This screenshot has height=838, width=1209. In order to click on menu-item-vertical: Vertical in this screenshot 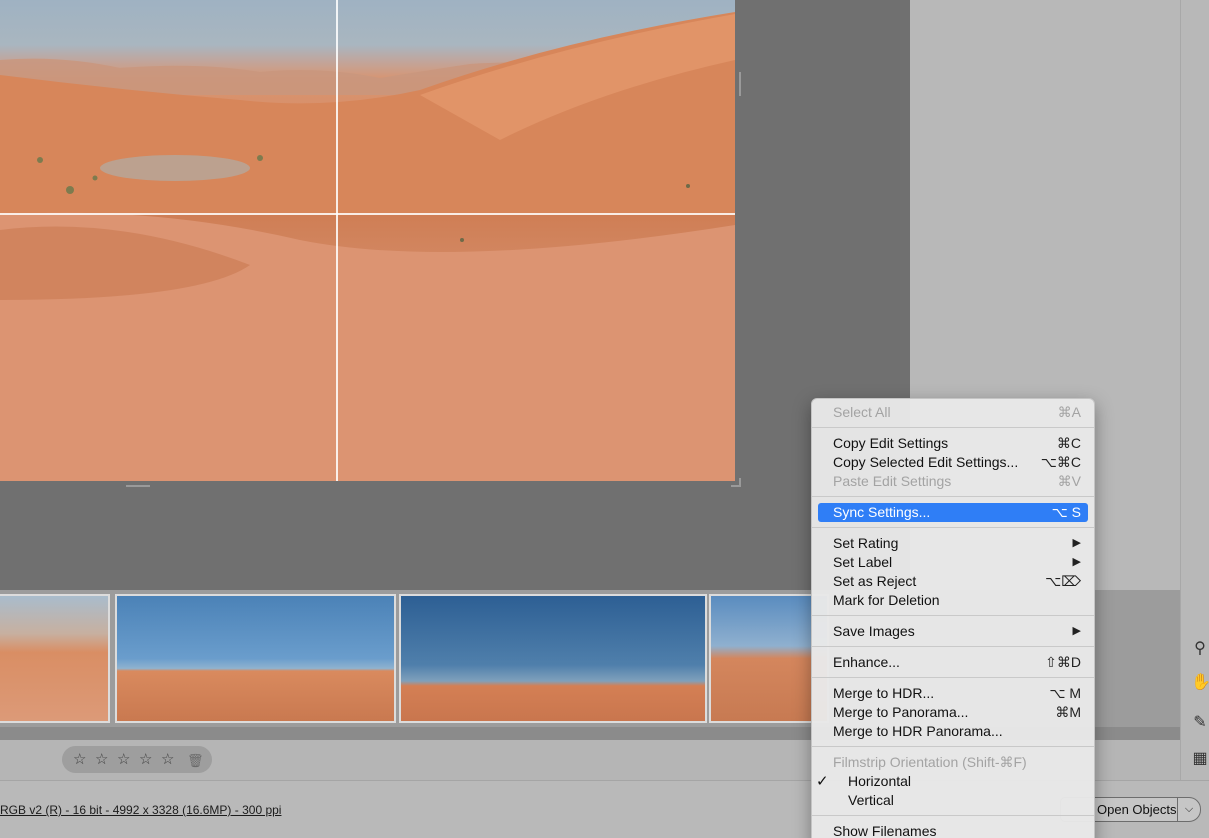, I will do `click(953, 800)`.